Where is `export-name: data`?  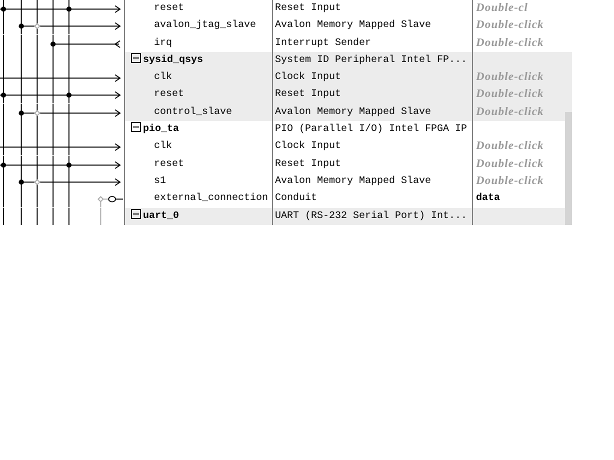 export-name: data is located at coordinates (488, 198).